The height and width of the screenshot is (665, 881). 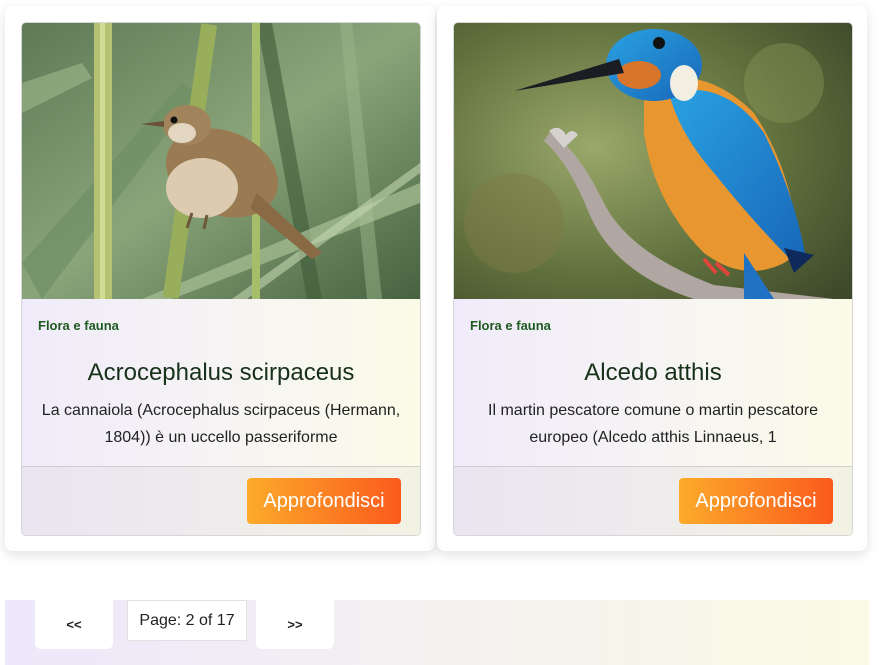 I want to click on card-title: Alcedo atthis, so click(x=653, y=372).